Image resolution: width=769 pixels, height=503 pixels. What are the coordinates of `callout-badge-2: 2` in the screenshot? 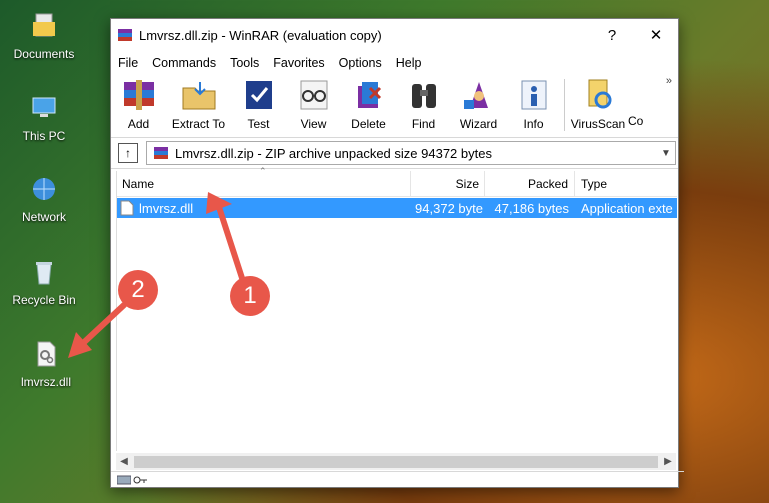 It's located at (138, 290).